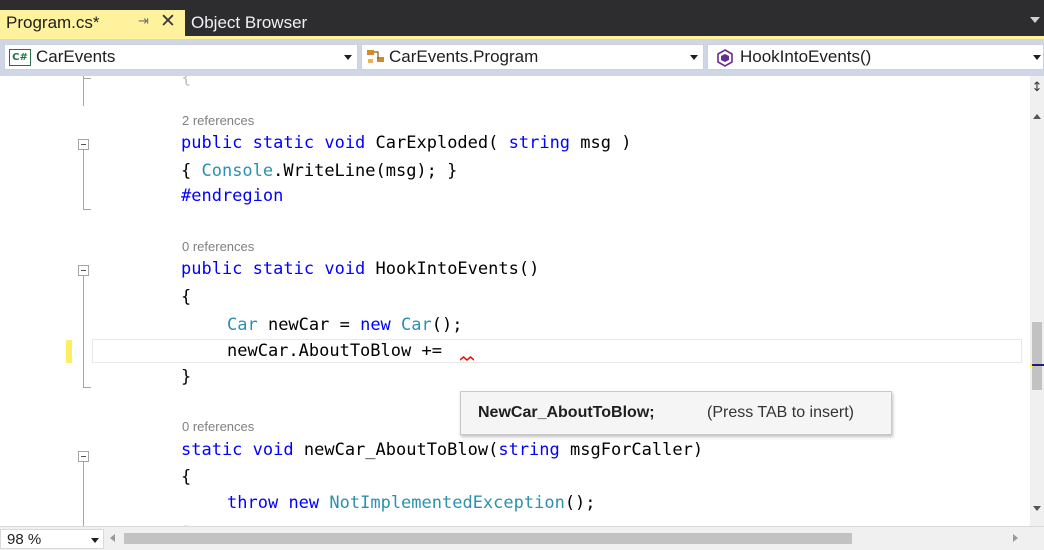 This screenshot has width=1044, height=550. What do you see at coordinates (522, 18) in the screenshot?
I see `document-tab-strip: Program.cs* ⇥ ✕ Object Browser` at bounding box center [522, 18].